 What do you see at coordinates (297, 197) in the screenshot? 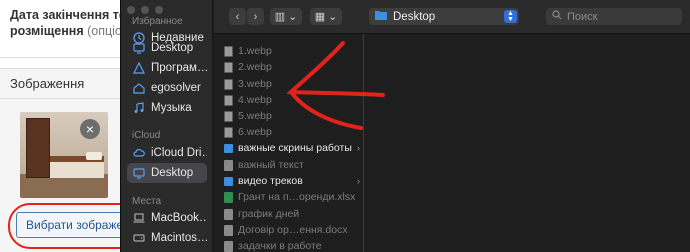
I see `file-name: Грант на п…оренди.xlsx` at bounding box center [297, 197].